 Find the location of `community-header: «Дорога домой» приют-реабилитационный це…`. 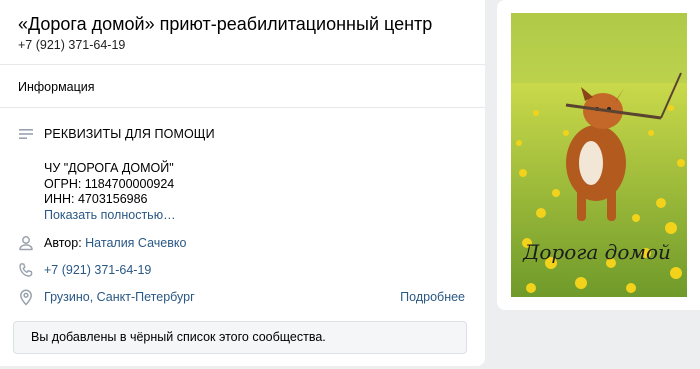

community-header: «Дорога домой» приют-реабилитационный це… is located at coordinates (242, 32).